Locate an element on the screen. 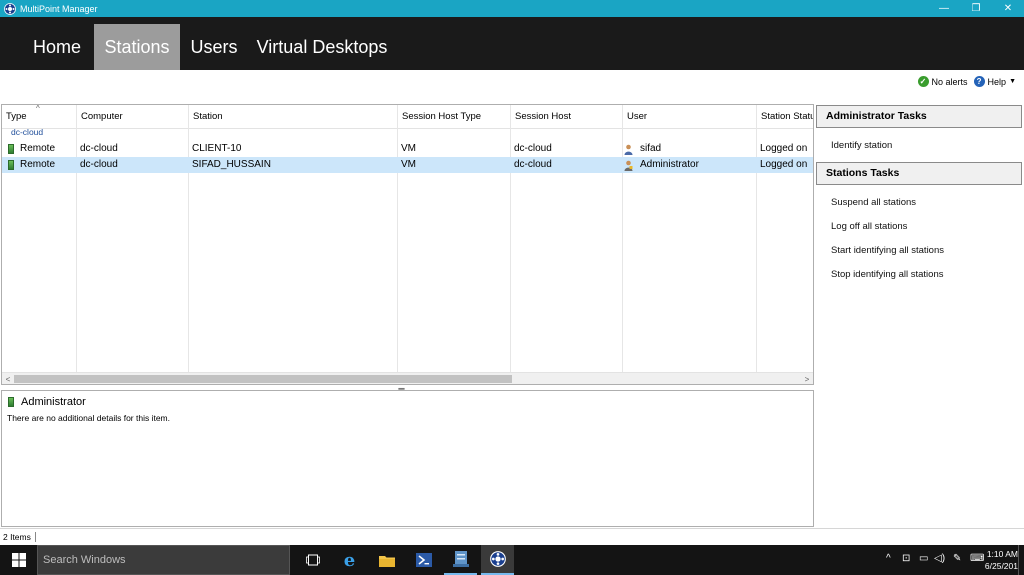 The width and height of the screenshot is (1024, 575). show-desktop-button is located at coordinates (1021, 560).